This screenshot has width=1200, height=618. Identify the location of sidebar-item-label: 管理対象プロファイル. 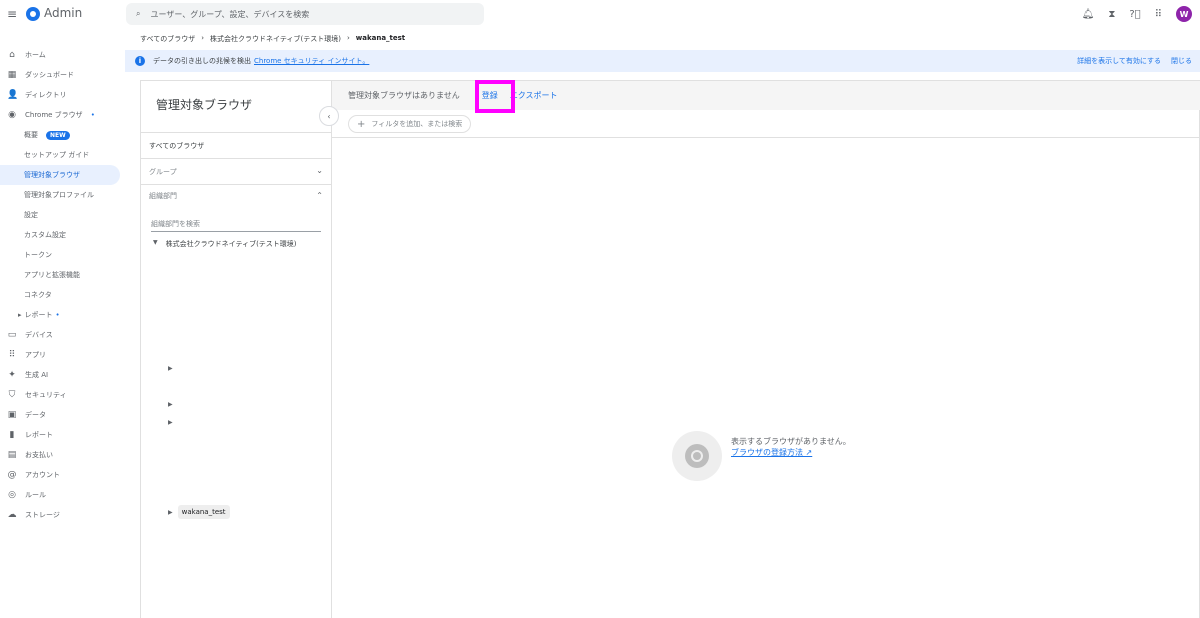
(59, 195).